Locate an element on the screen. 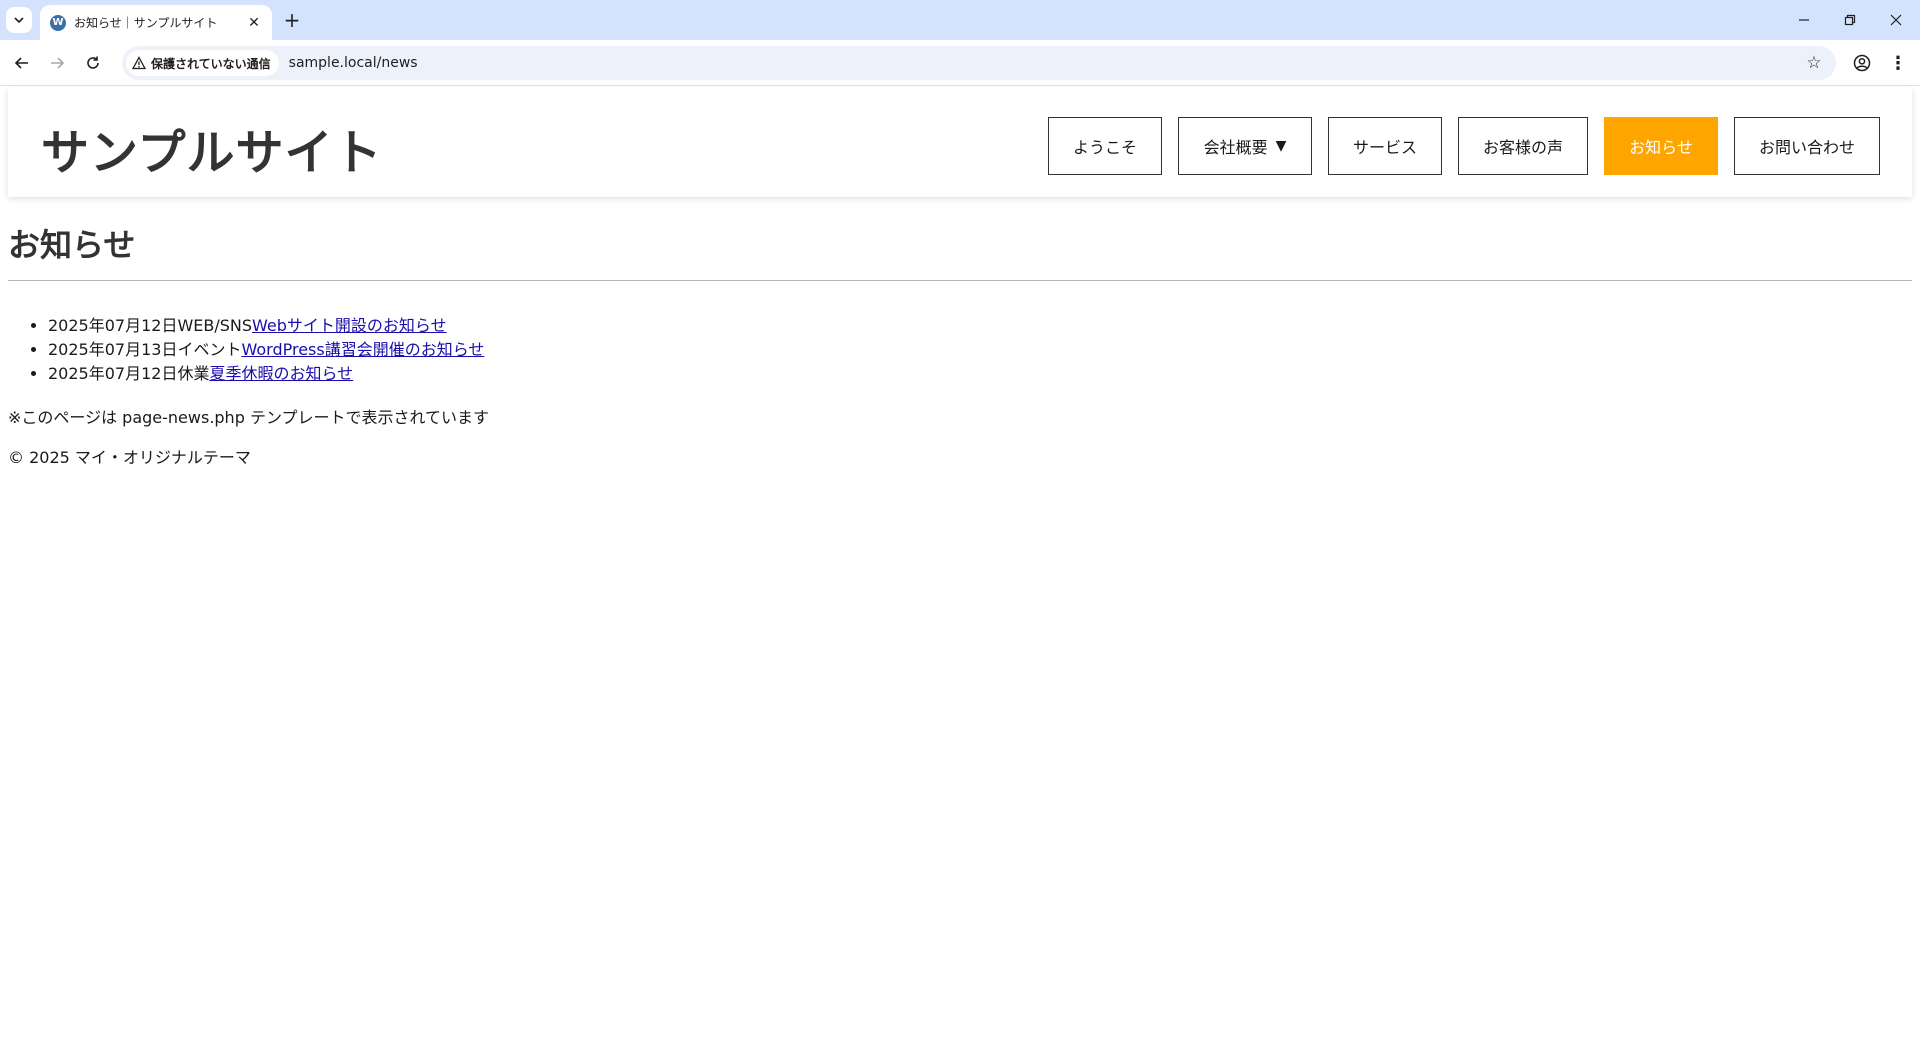  nav-item-news: お知らせ is located at coordinates (1661, 146).